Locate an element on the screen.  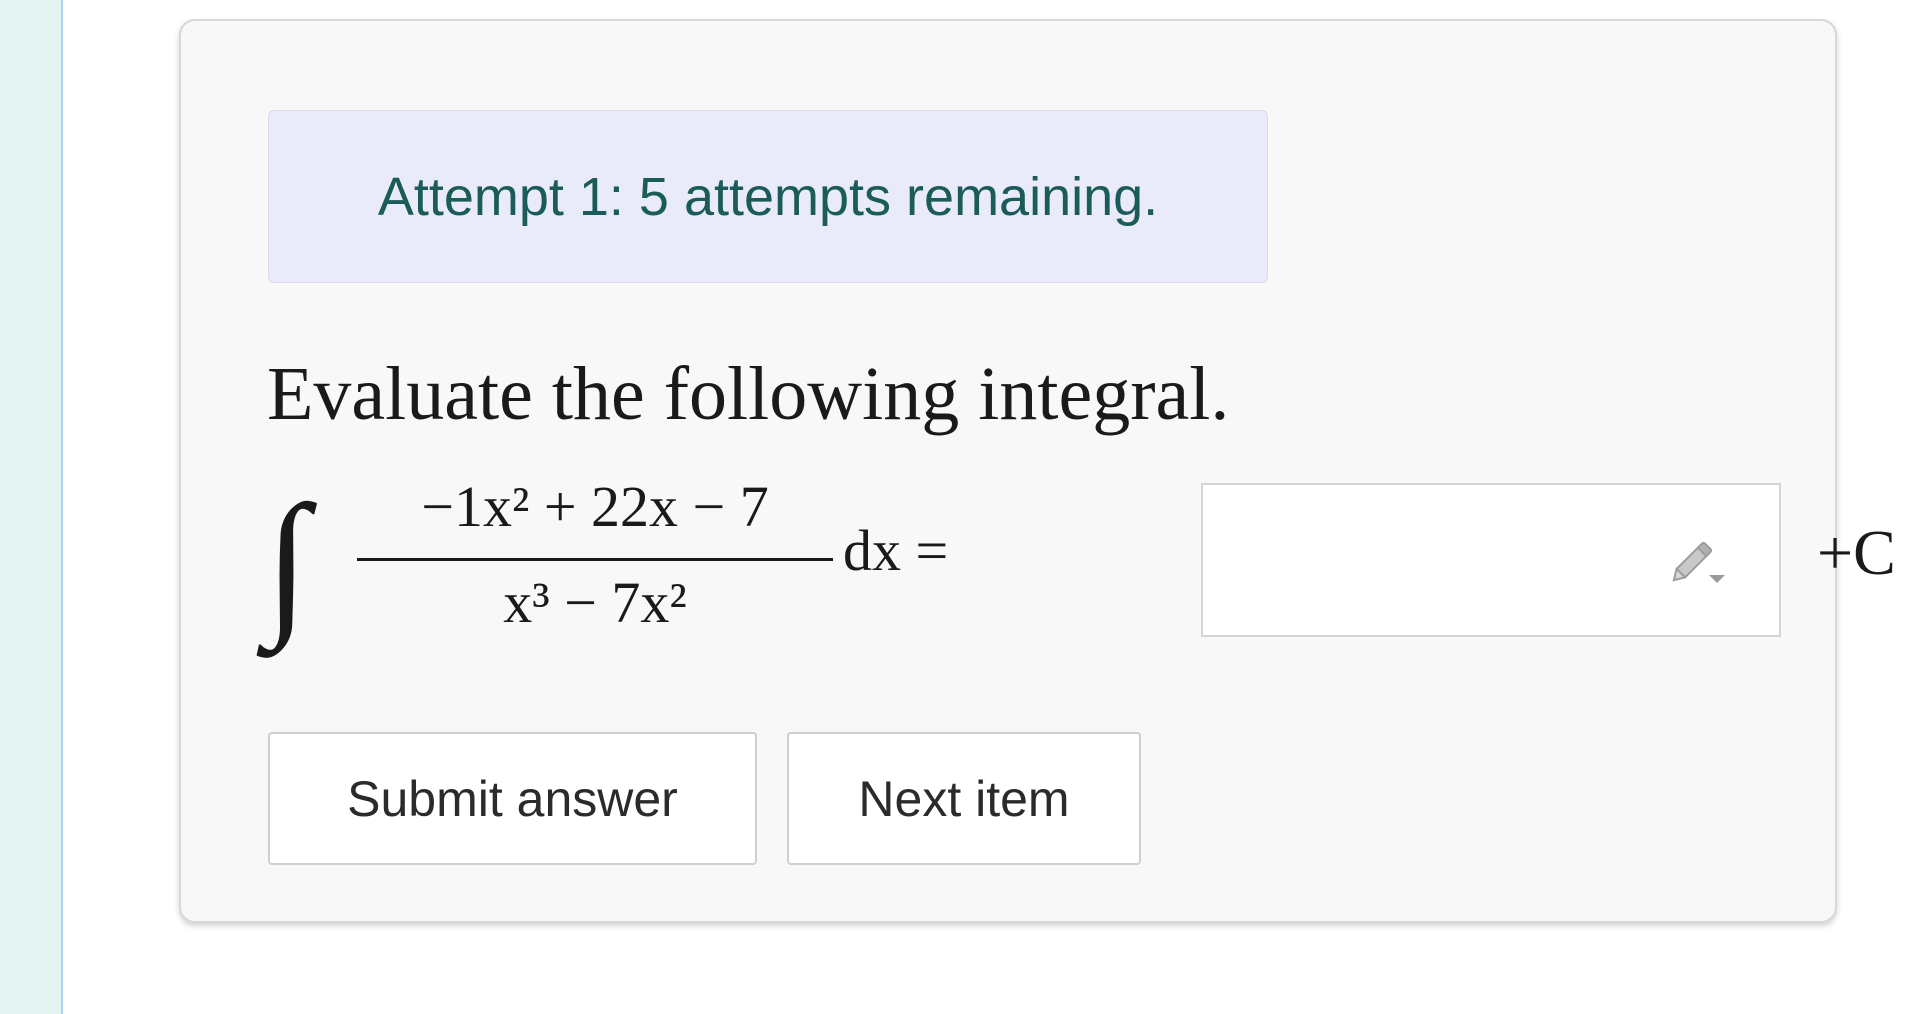
dx-equals: dx = is located at coordinates (896, 550).